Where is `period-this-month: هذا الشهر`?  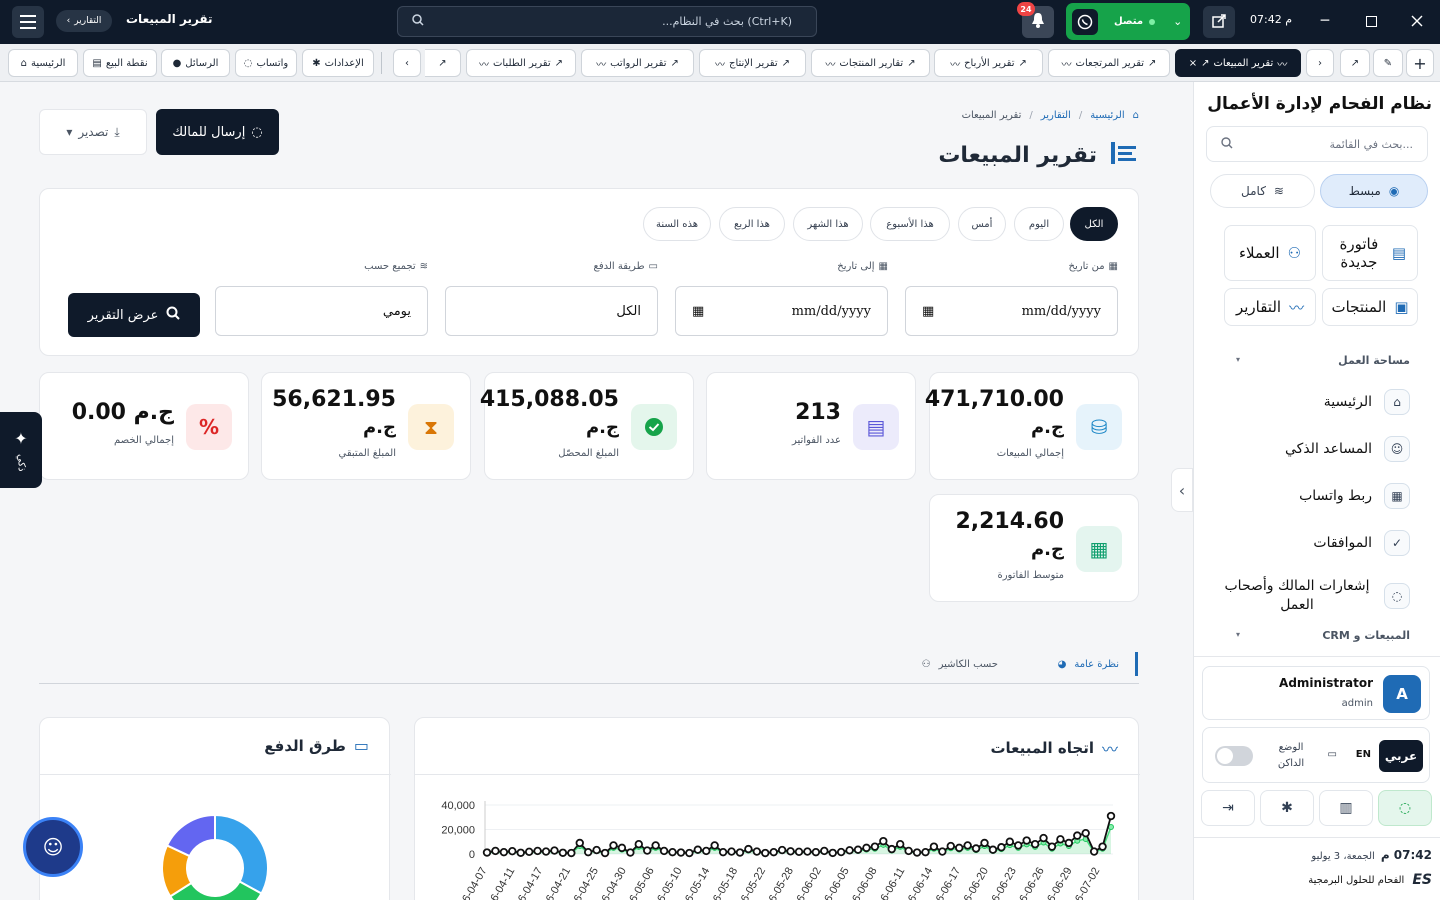 period-this-month: هذا الشهر is located at coordinates (828, 224).